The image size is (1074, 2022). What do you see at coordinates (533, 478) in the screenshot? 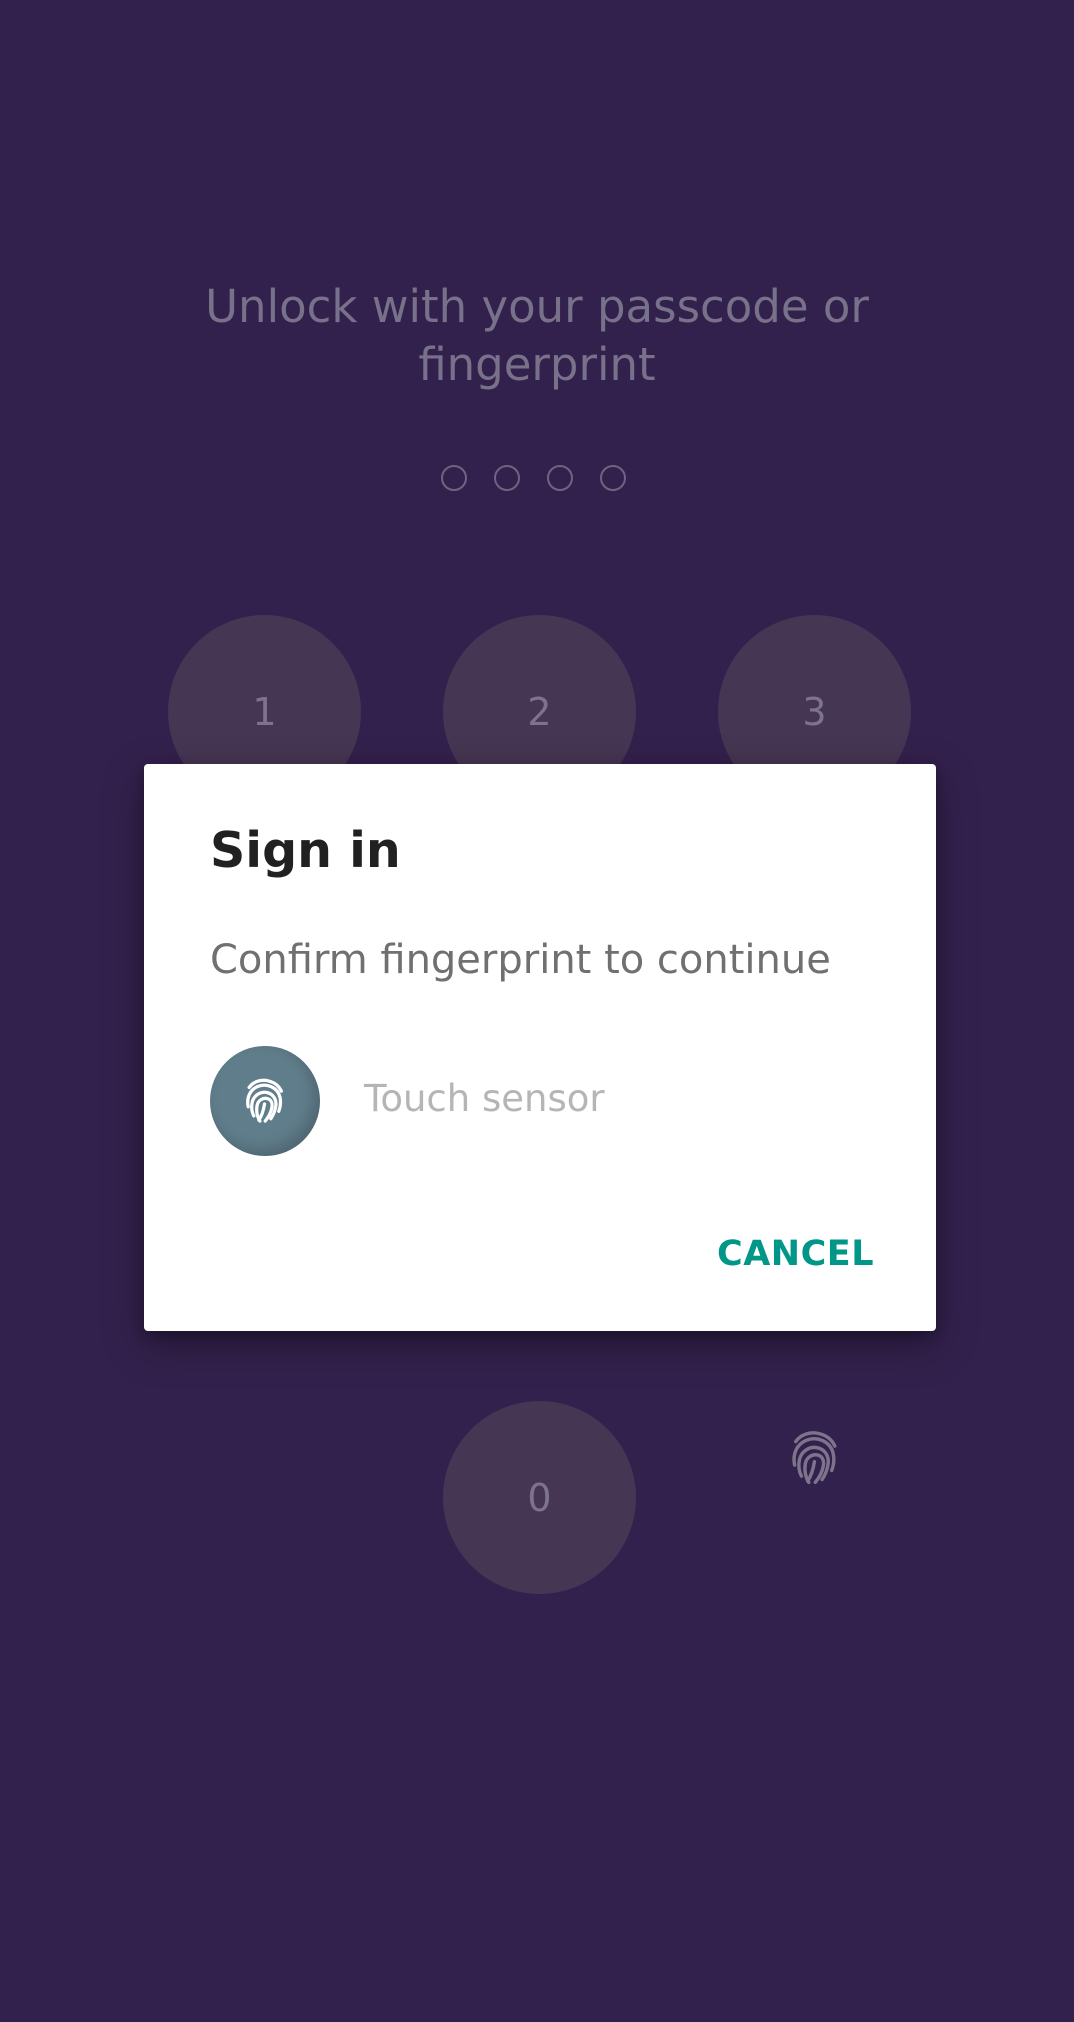
I see `passcode-indicator` at bounding box center [533, 478].